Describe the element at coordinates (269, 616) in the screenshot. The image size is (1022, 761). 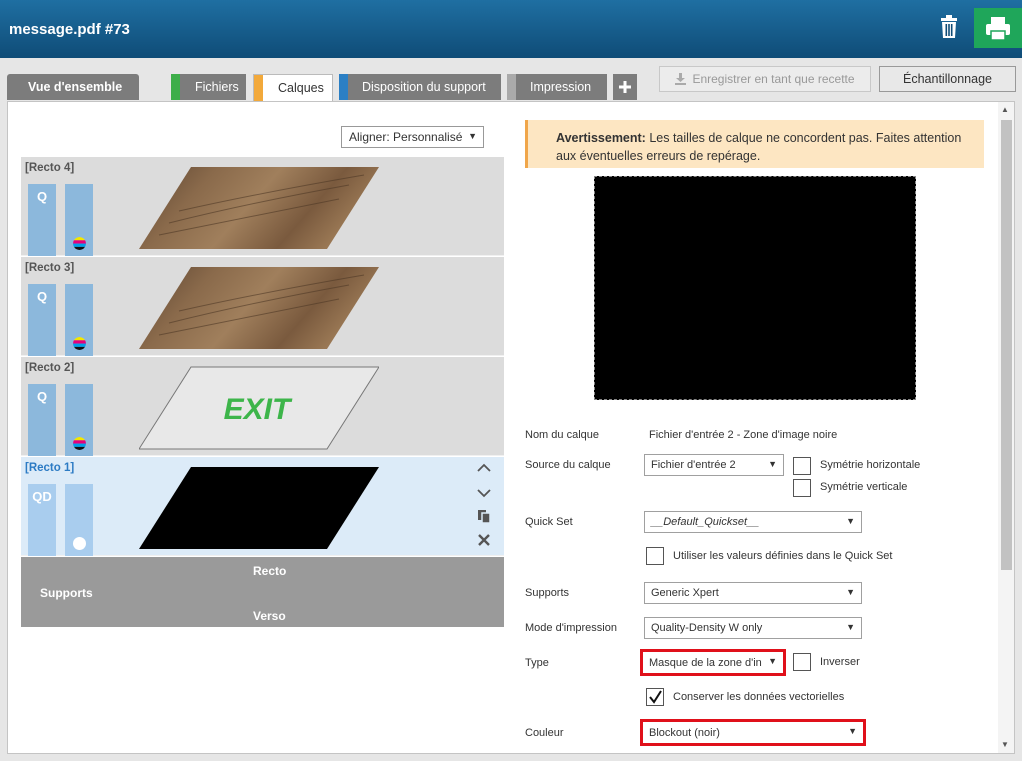
I see `supports-verso-label: Verso` at that location.